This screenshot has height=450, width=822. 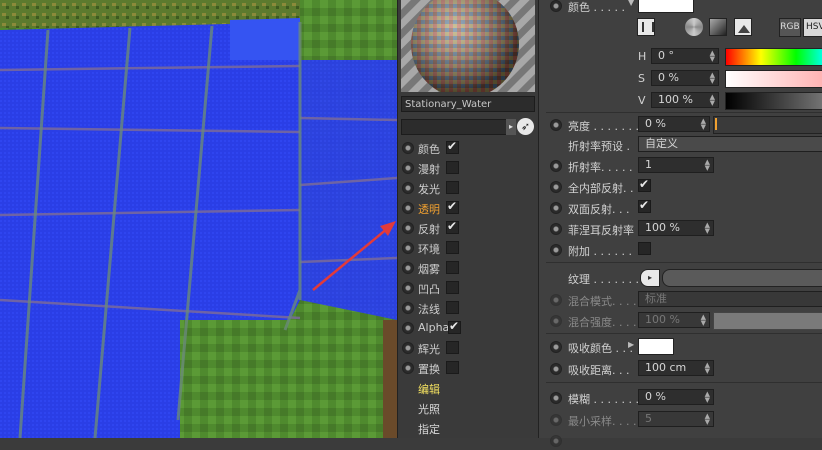 What do you see at coordinates (511, 127) in the screenshot?
I see `layer-arrow-button: ▸` at bounding box center [511, 127].